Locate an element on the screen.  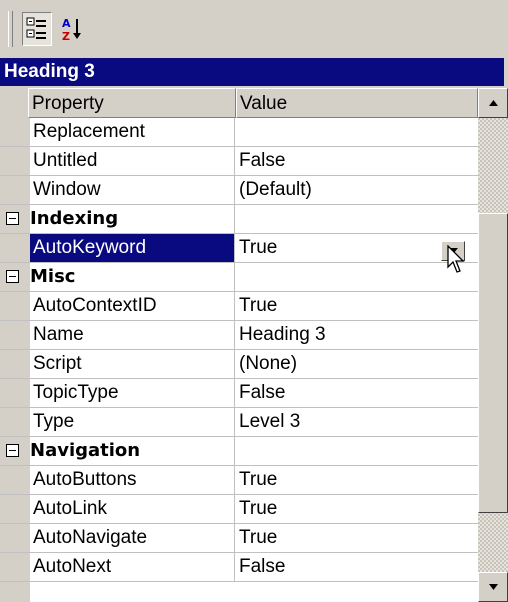
toolbar: A Z is located at coordinates (254, 29).